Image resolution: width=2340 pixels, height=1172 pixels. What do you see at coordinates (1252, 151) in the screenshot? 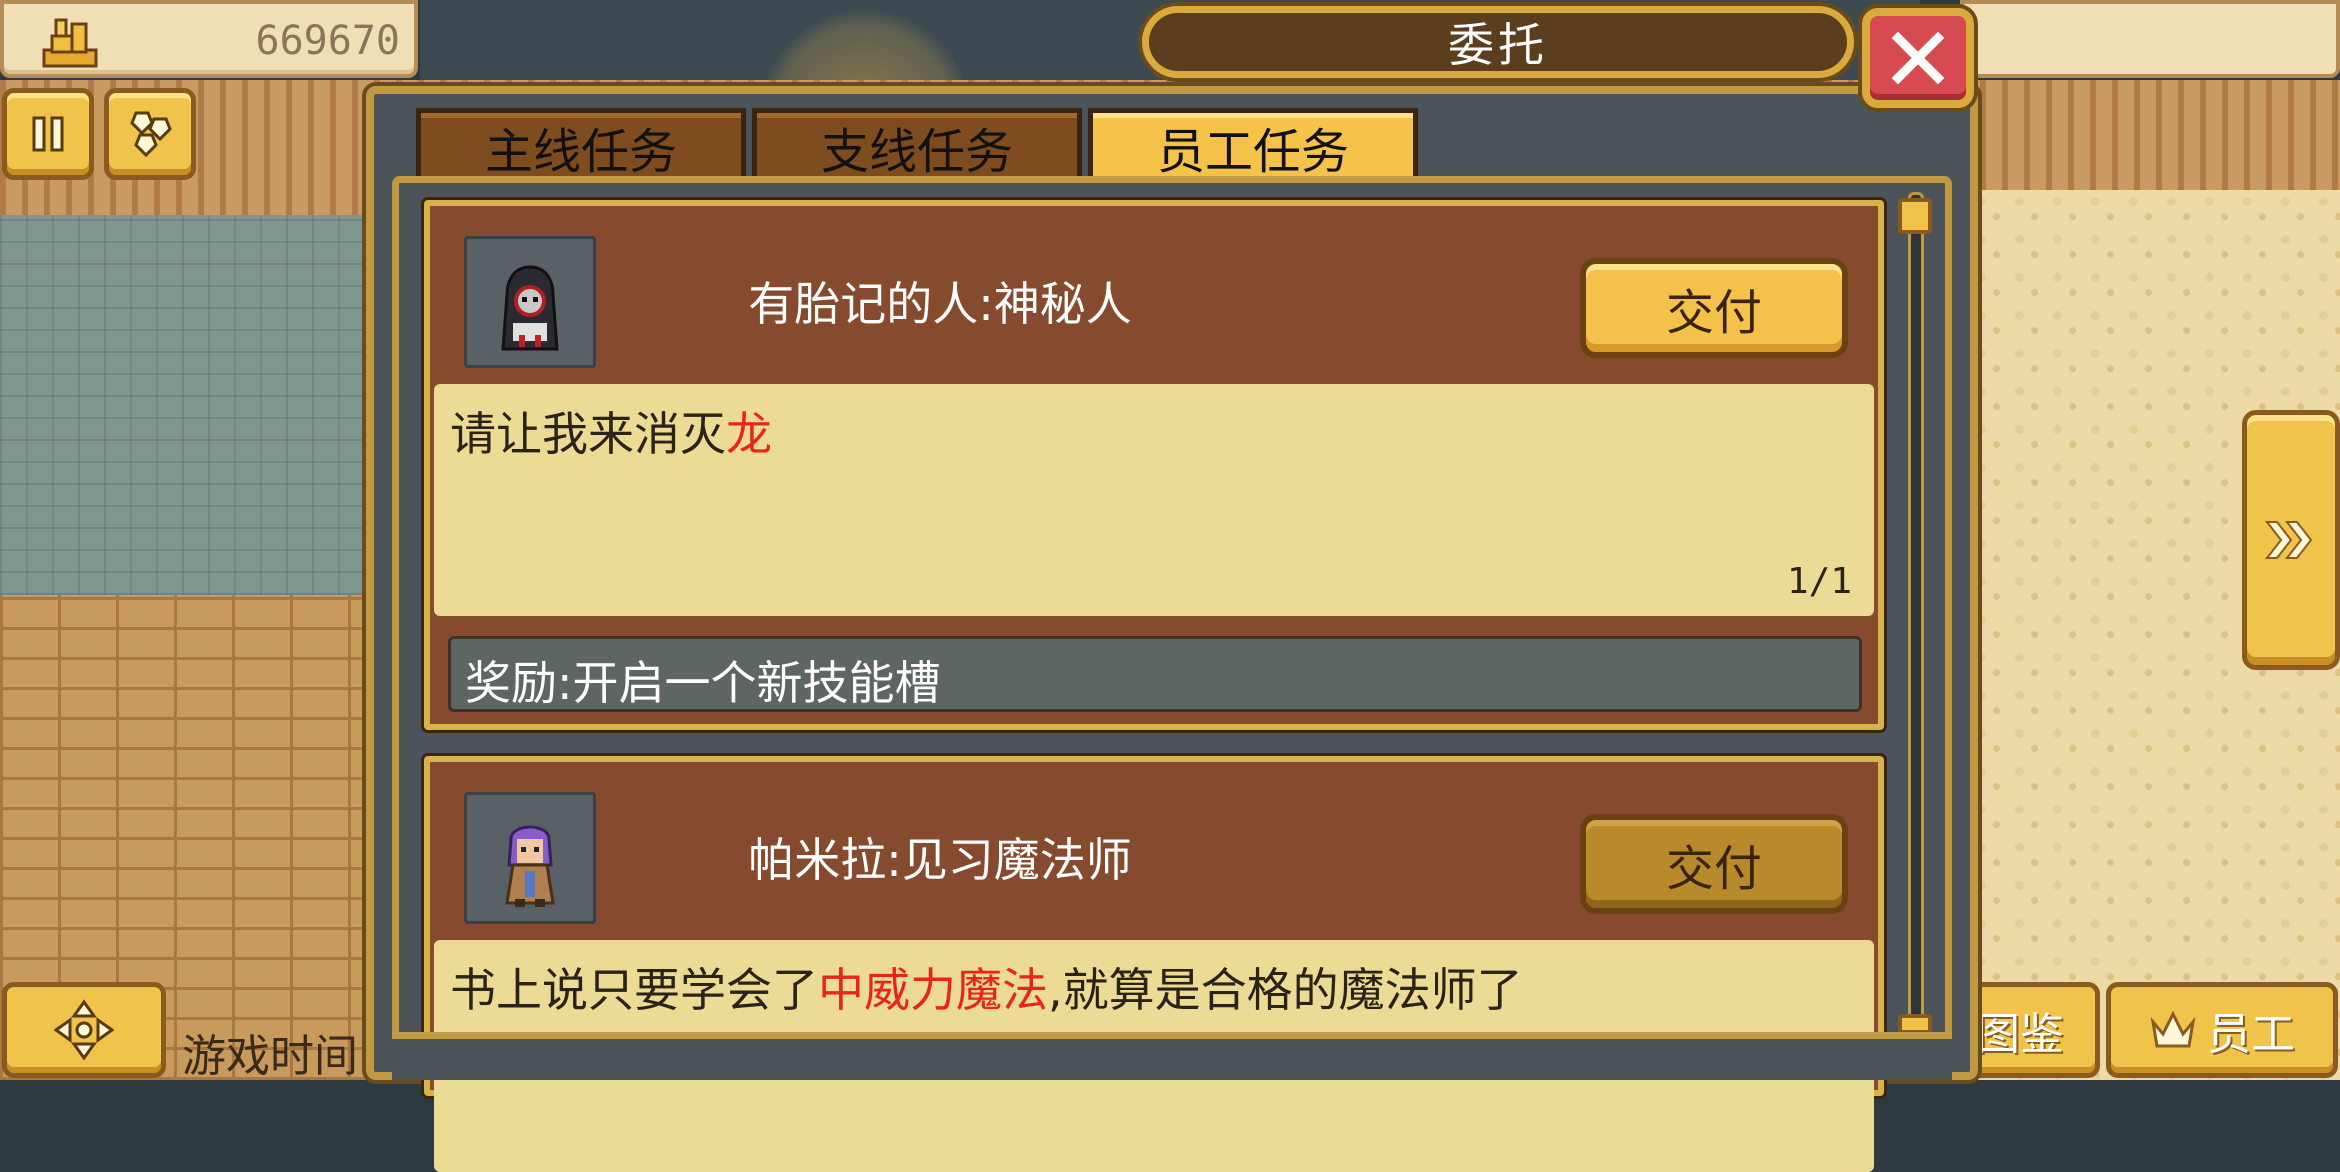
I see `tab-staff-quests-label: 员工任务` at bounding box center [1252, 151].